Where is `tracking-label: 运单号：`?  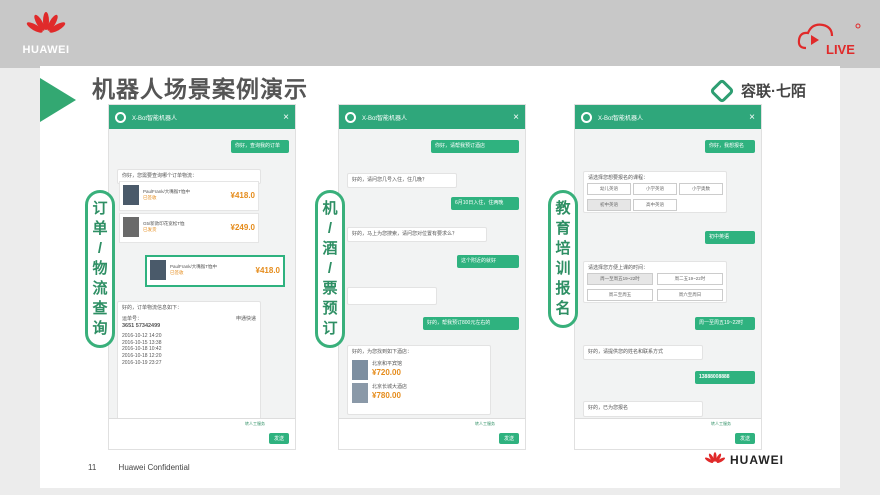 tracking-label: 运单号： is located at coordinates (132, 318).